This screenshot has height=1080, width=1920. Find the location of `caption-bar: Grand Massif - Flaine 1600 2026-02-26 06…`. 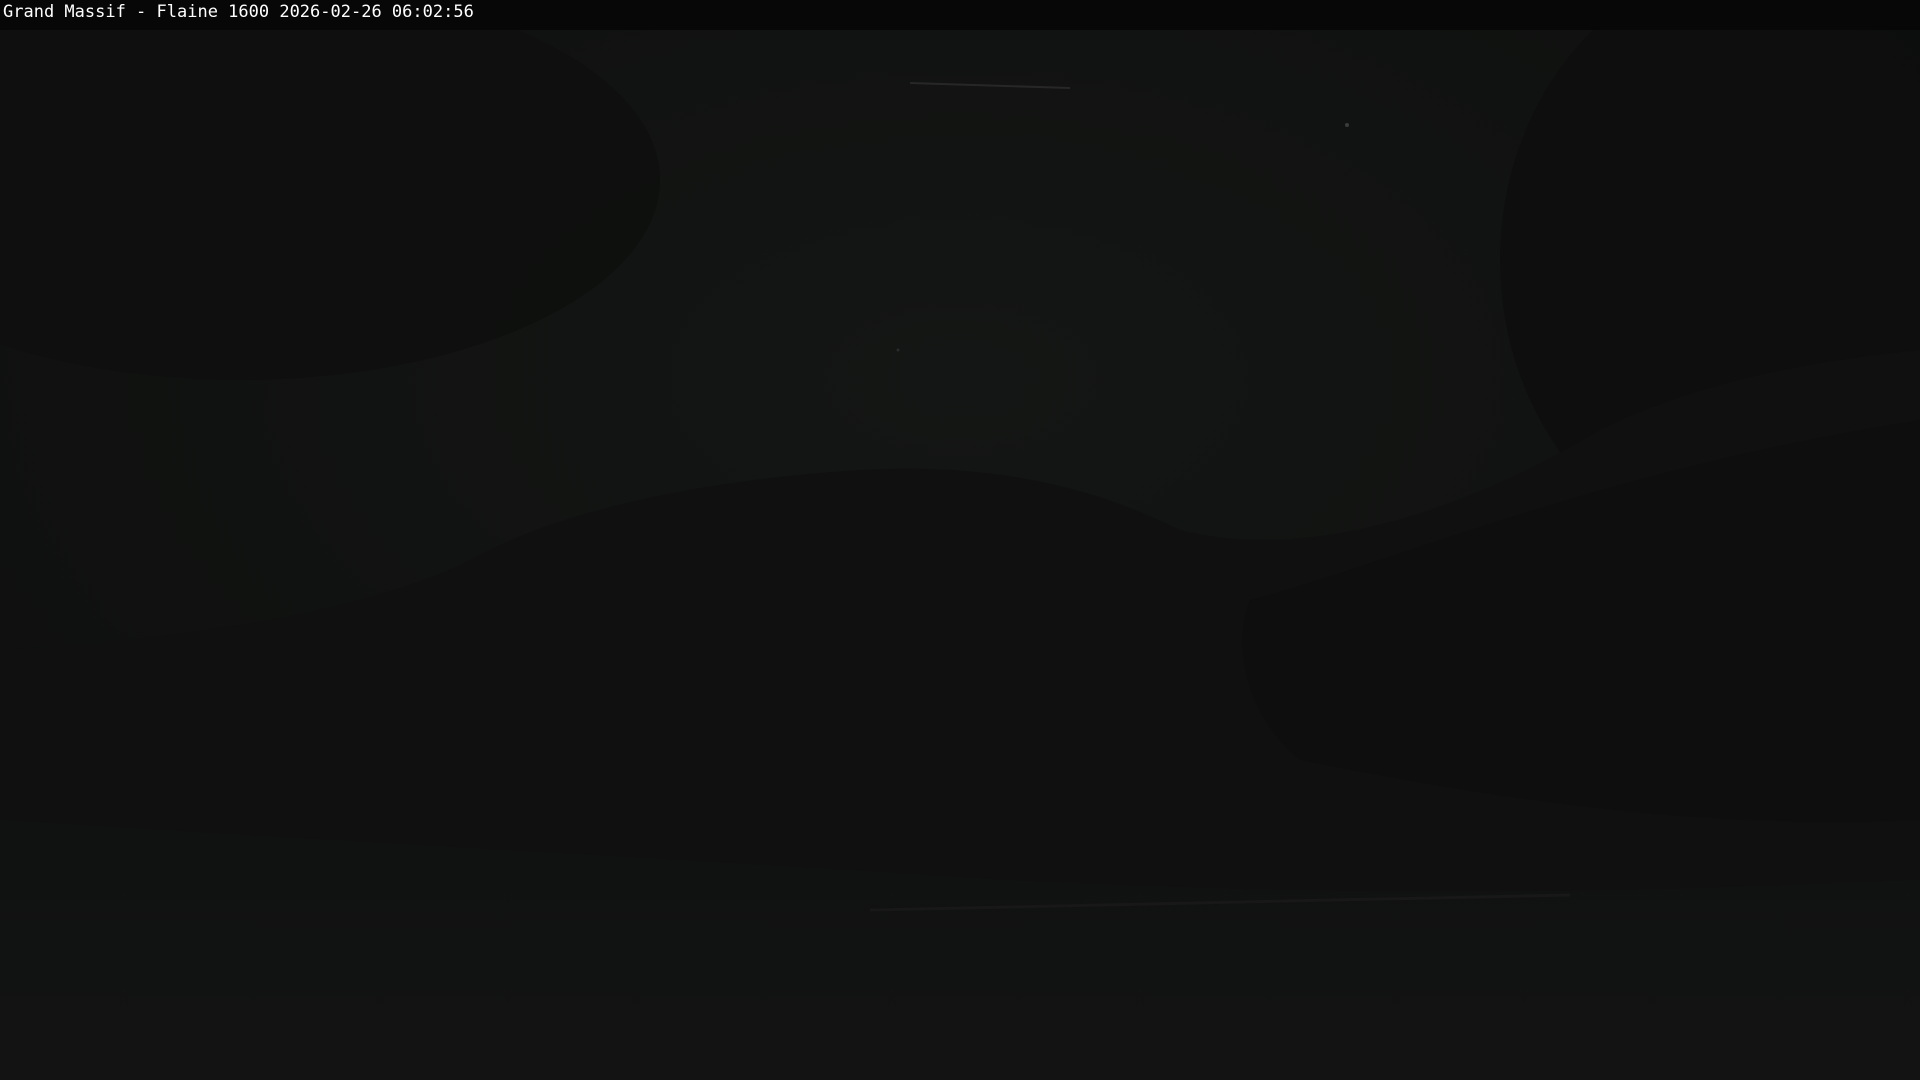

caption-bar: Grand Massif - Flaine 1600 2026-02-26 06… is located at coordinates (960, 15).